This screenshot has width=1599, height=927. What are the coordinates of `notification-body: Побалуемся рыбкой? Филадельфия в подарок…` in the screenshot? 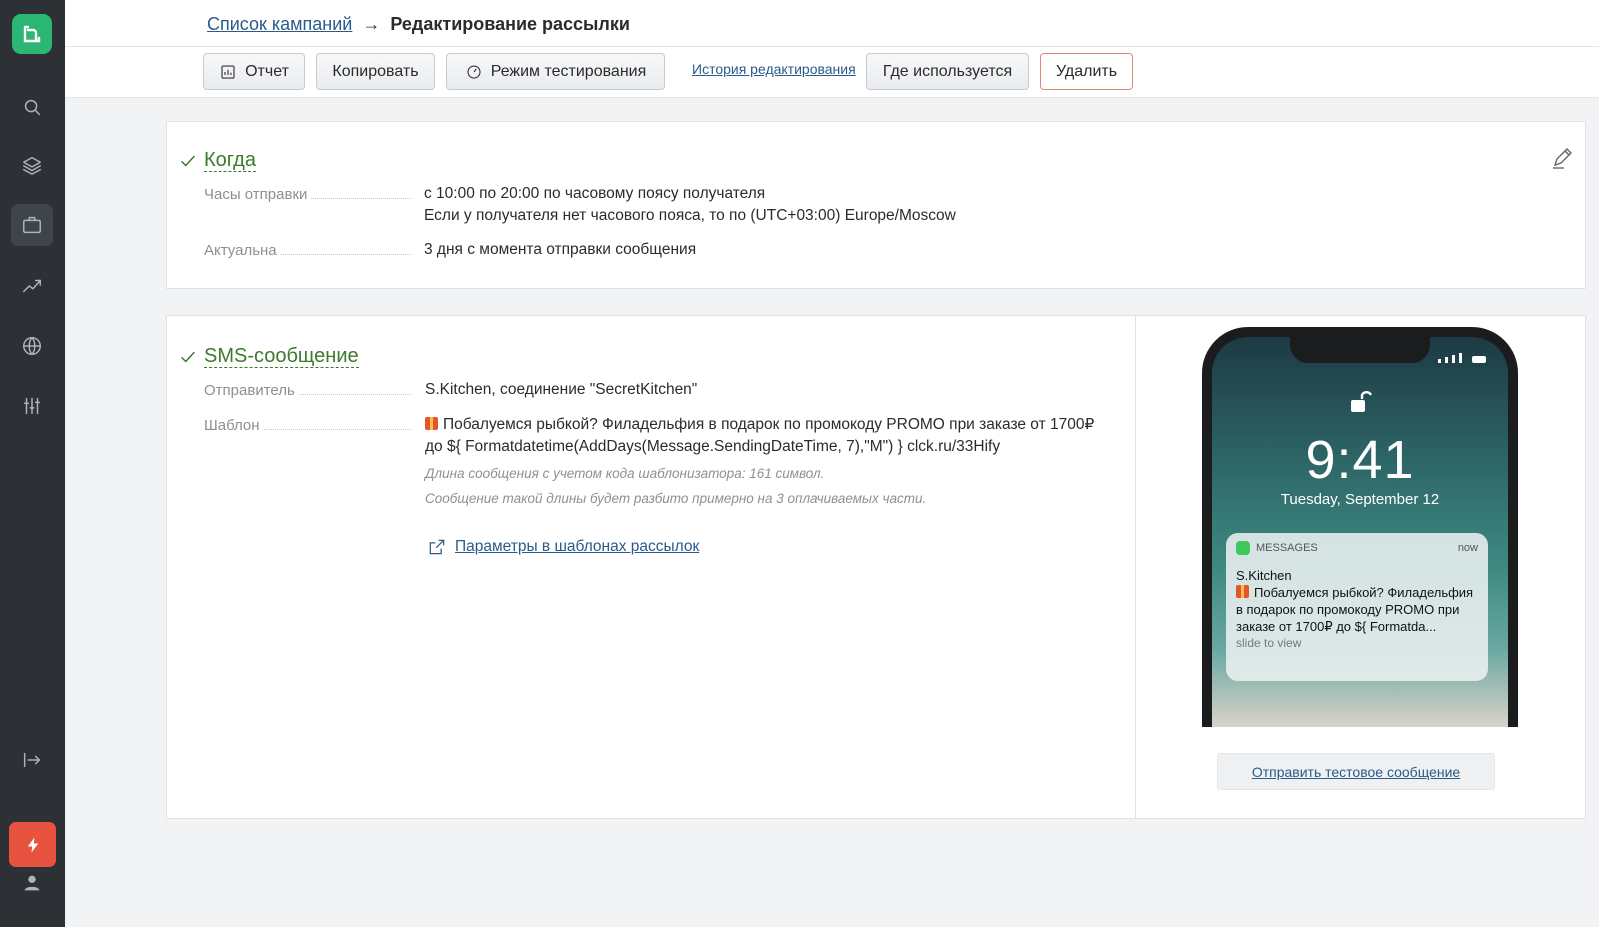 It's located at (1355, 609).